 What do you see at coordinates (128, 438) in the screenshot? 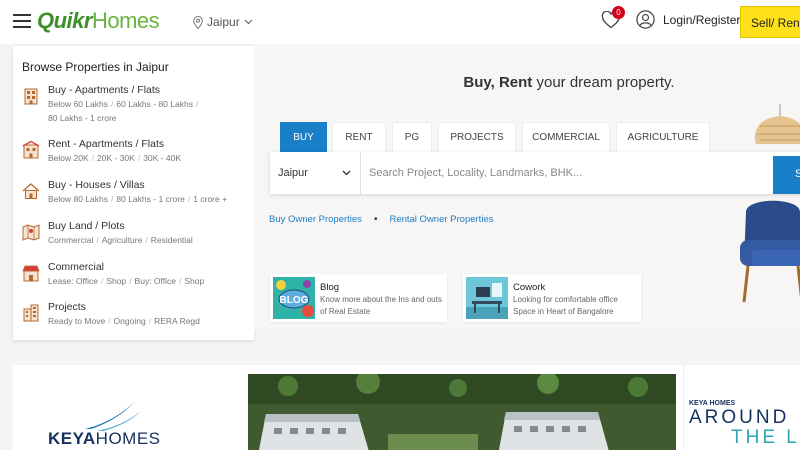
I see `brand-homes: HOMES` at bounding box center [128, 438].